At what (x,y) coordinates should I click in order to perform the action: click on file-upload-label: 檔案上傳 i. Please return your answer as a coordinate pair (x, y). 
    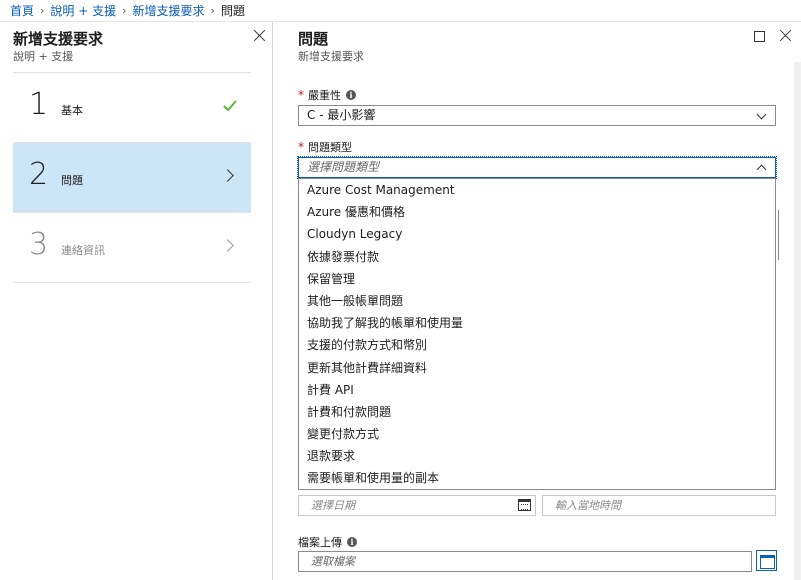
    Looking at the image, I should click on (327, 542).